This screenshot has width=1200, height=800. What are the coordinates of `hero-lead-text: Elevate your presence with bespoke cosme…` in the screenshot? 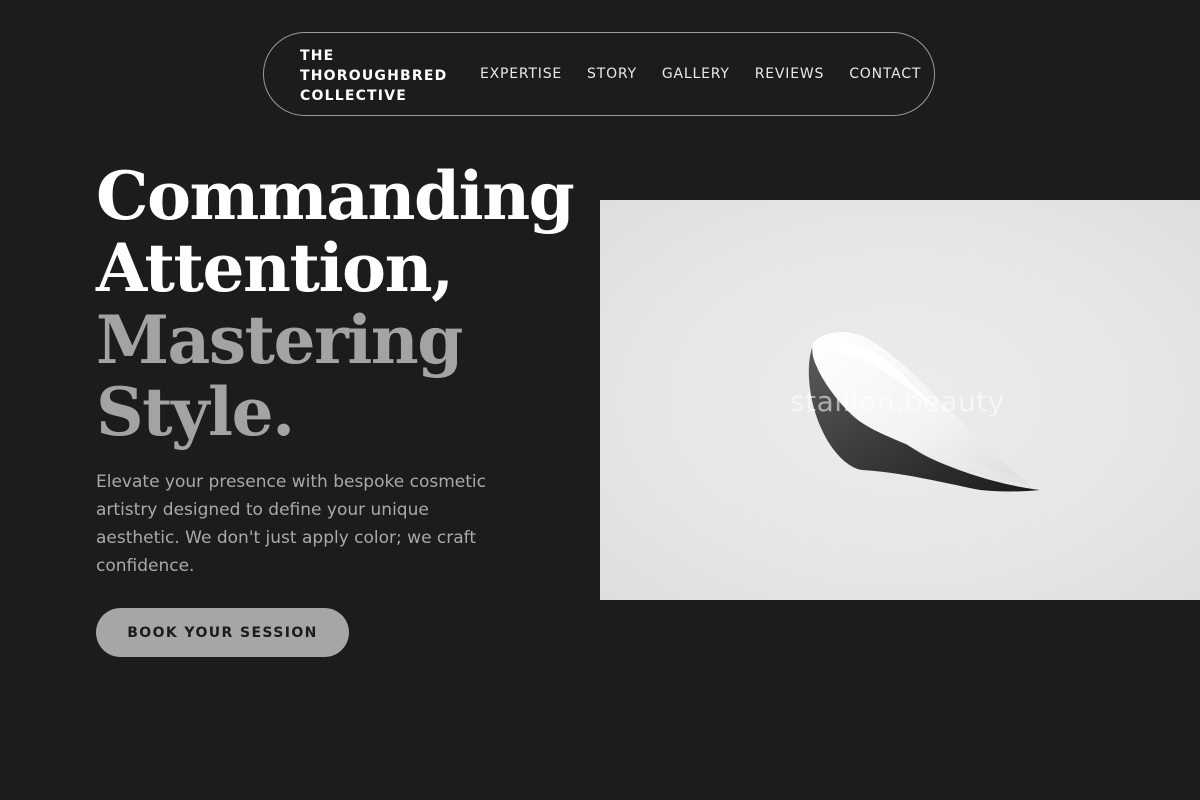 It's located at (291, 524).